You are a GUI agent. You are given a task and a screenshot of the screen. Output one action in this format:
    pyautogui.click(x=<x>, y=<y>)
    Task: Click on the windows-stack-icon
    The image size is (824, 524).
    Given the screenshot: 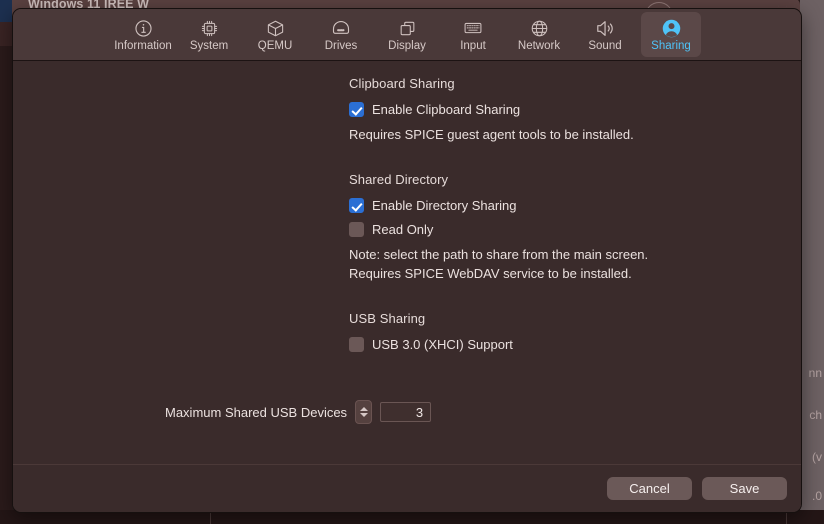 What is the action you would take?
    pyautogui.click(x=407, y=28)
    